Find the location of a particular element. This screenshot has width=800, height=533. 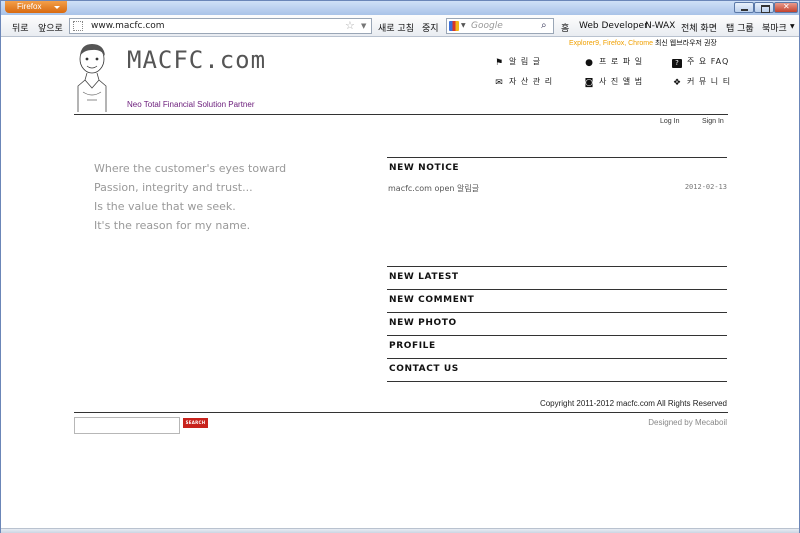

browser-recommendation: Explorer9, Firefox, Chrome 최신 웹브라우저 권장 is located at coordinates (643, 43).